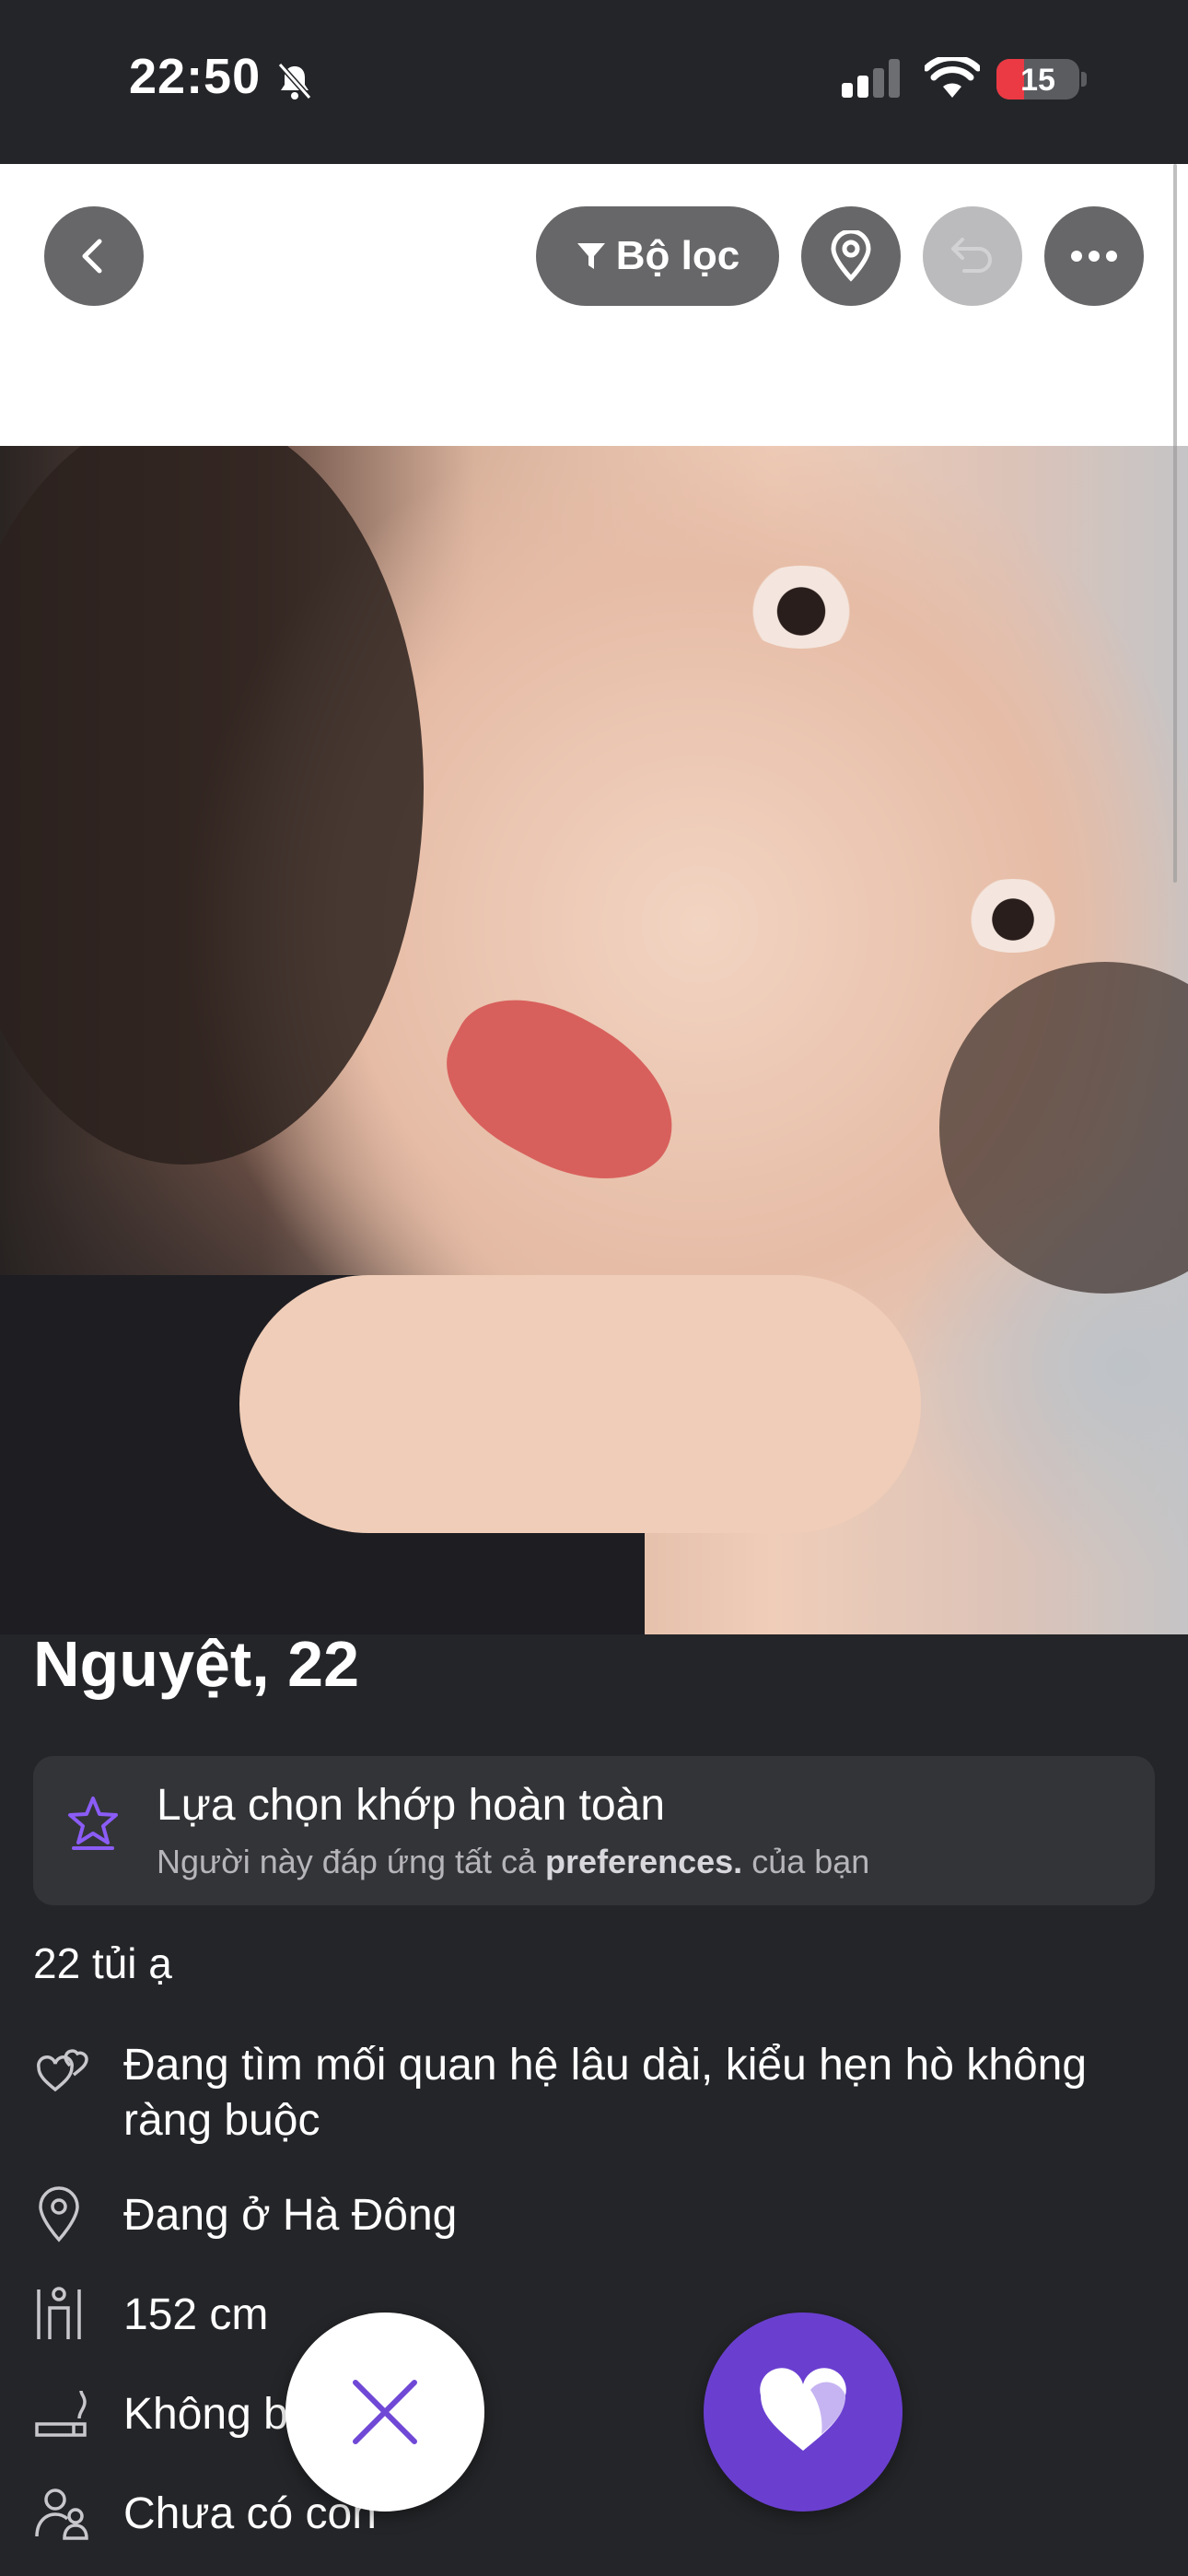  I want to click on ellipsis-icon, so click(1094, 256).